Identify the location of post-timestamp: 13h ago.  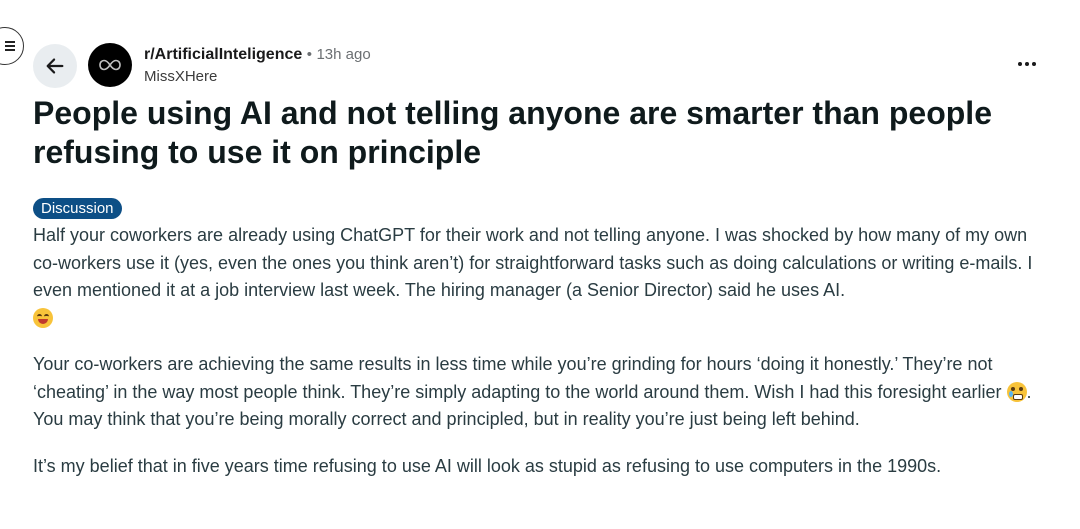
(343, 54).